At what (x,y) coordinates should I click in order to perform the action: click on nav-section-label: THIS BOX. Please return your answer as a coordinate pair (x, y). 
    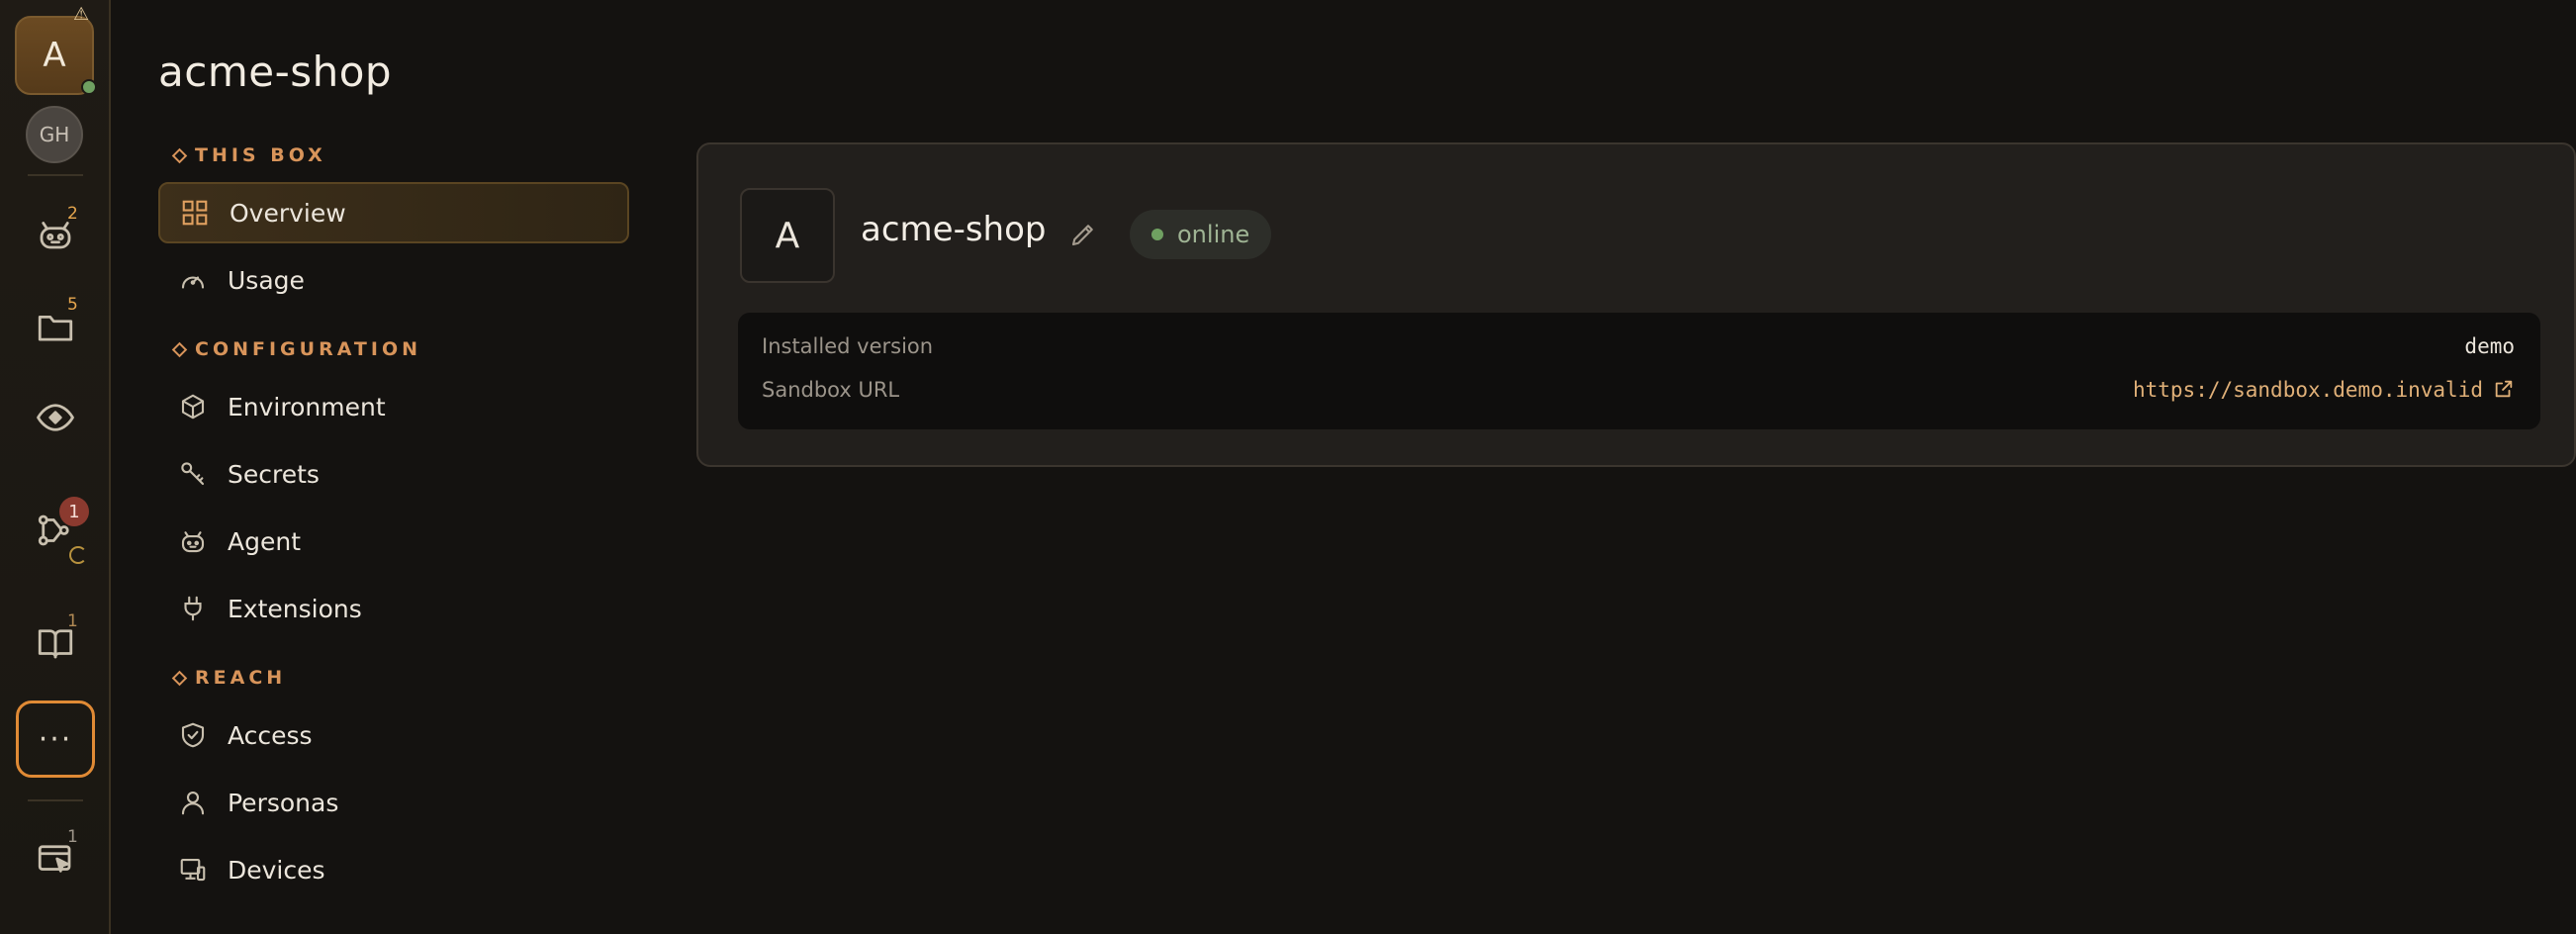
    Looking at the image, I should click on (260, 155).